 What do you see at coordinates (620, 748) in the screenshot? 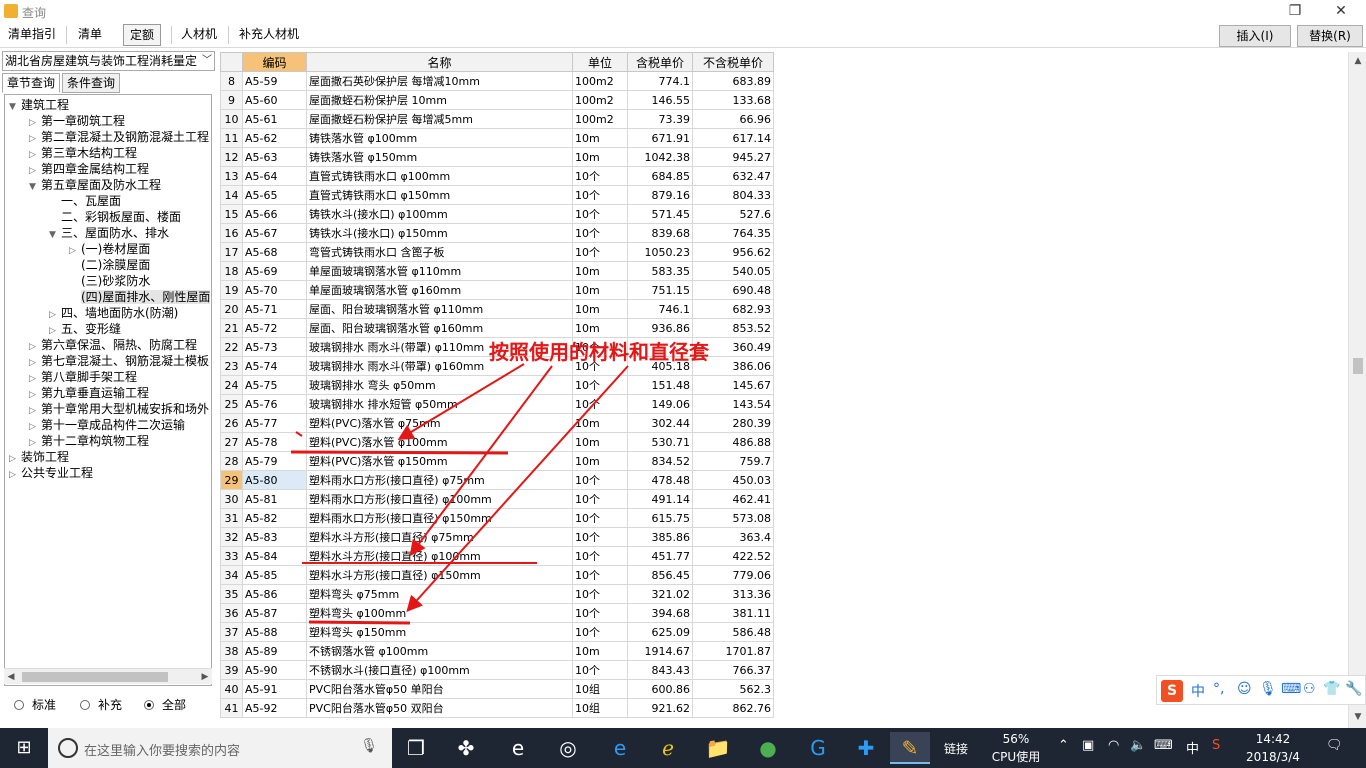
I see `ie-browser-icon: e` at bounding box center [620, 748].